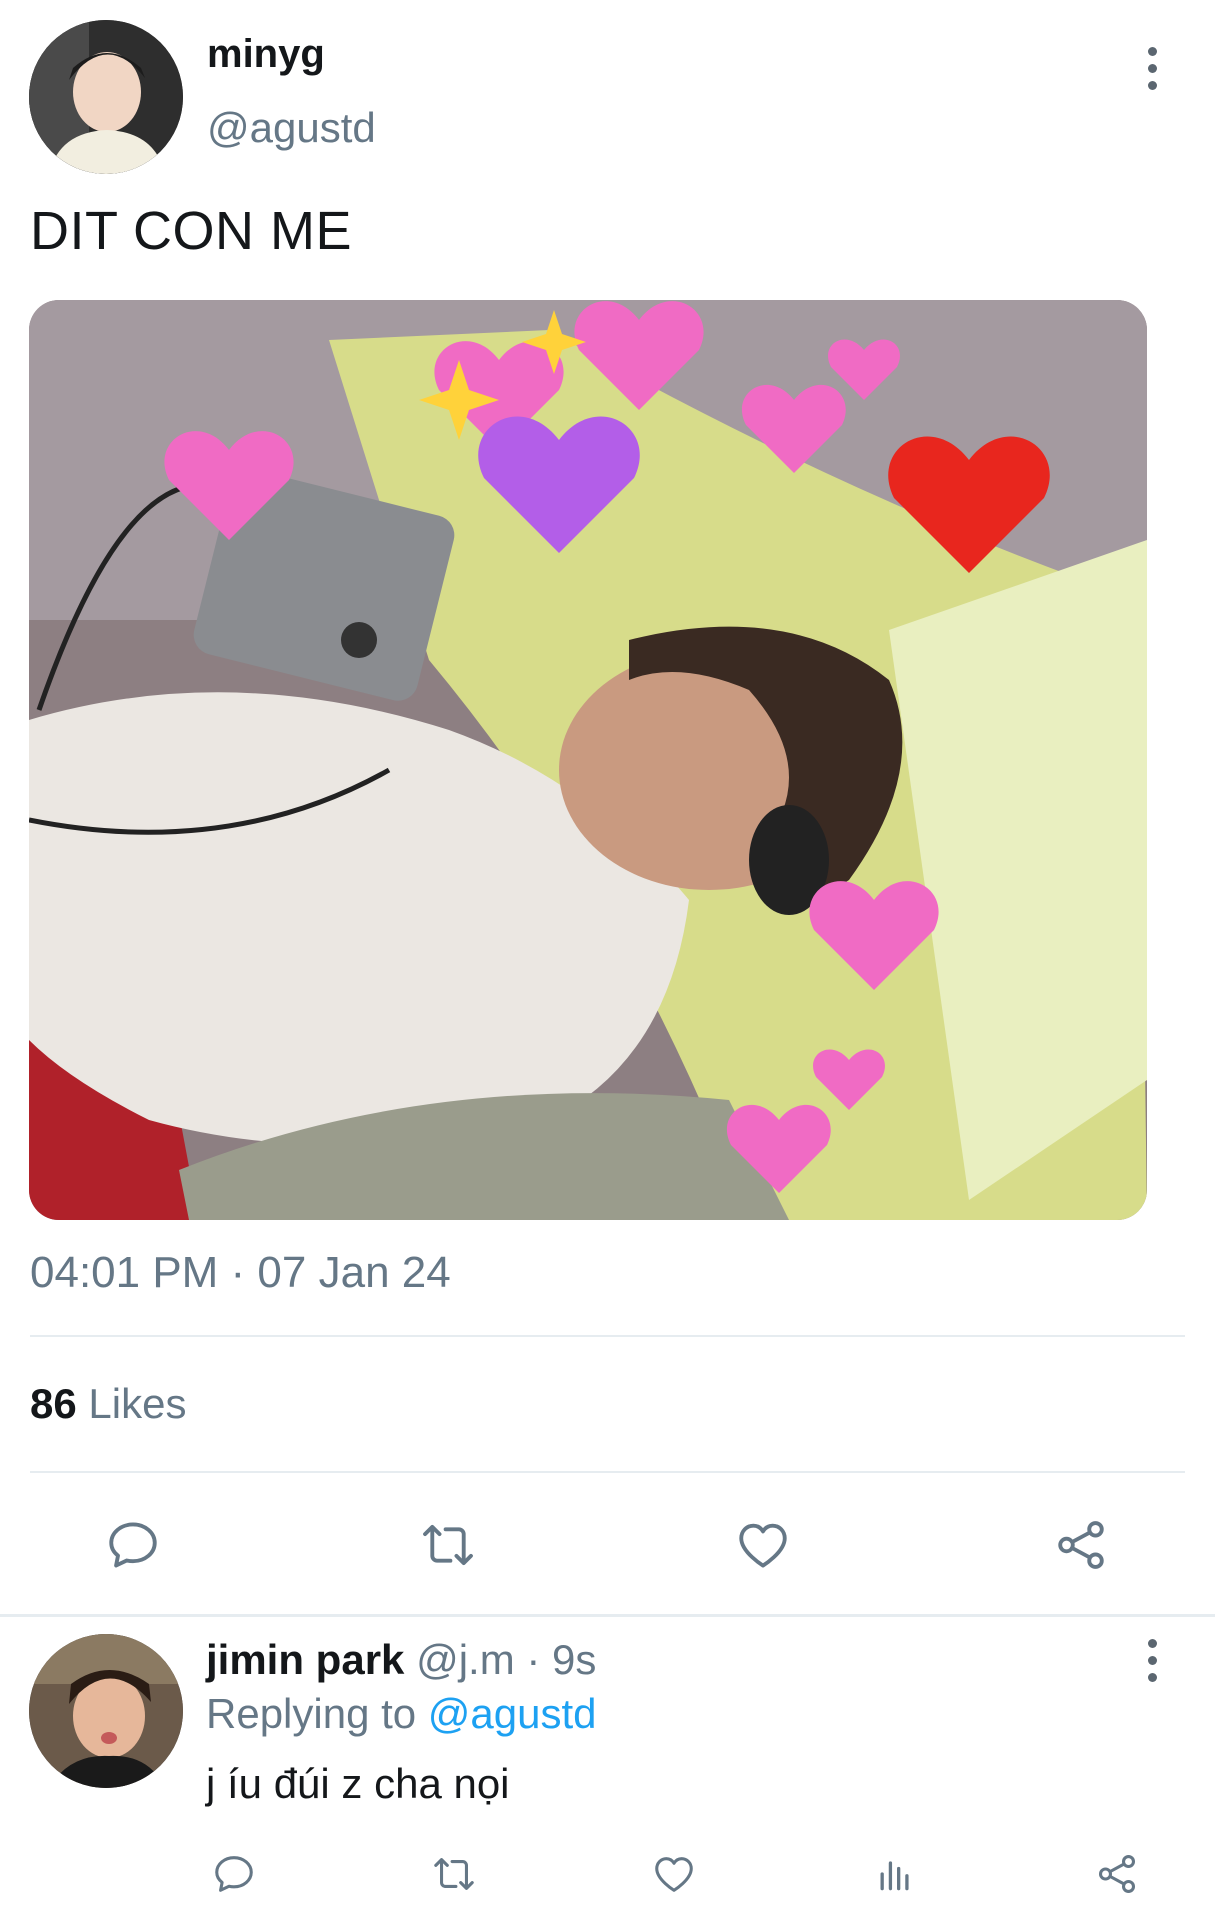 This screenshot has width=1215, height=1920. What do you see at coordinates (240, 1273) in the screenshot?
I see `tweet-timestamp: 04:01 PM · 07 Jan 24` at bounding box center [240, 1273].